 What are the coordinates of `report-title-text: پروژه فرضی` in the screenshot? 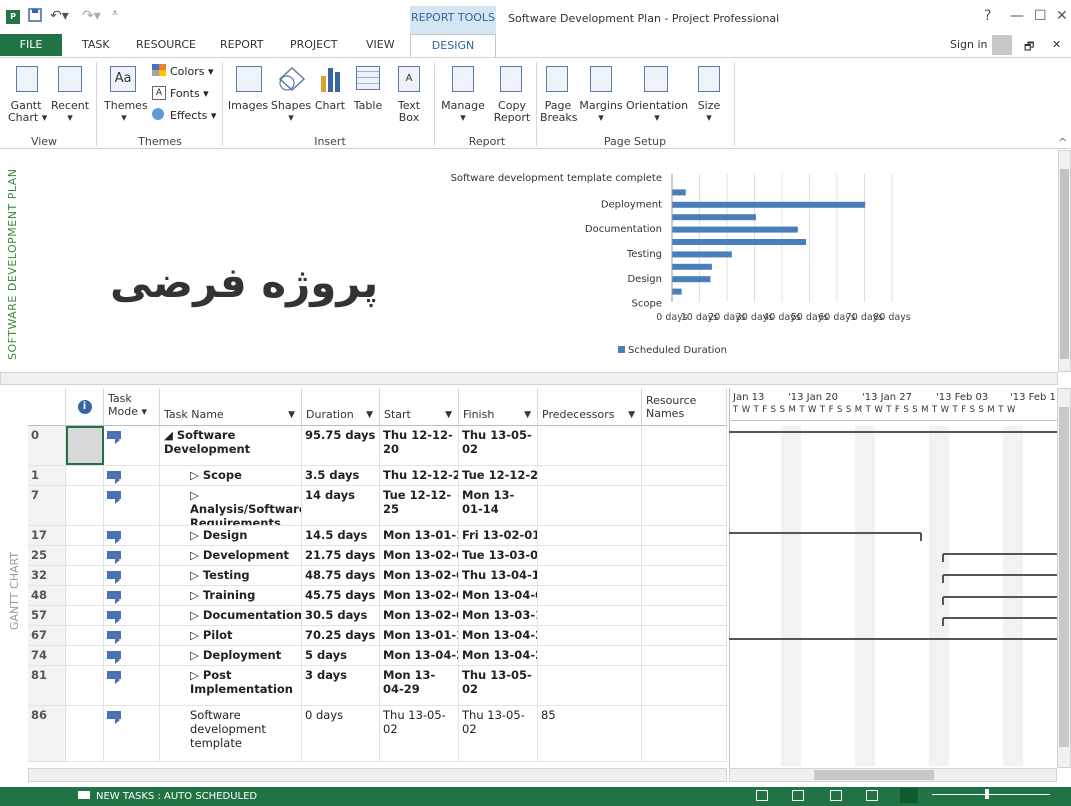 It's located at (244, 282).